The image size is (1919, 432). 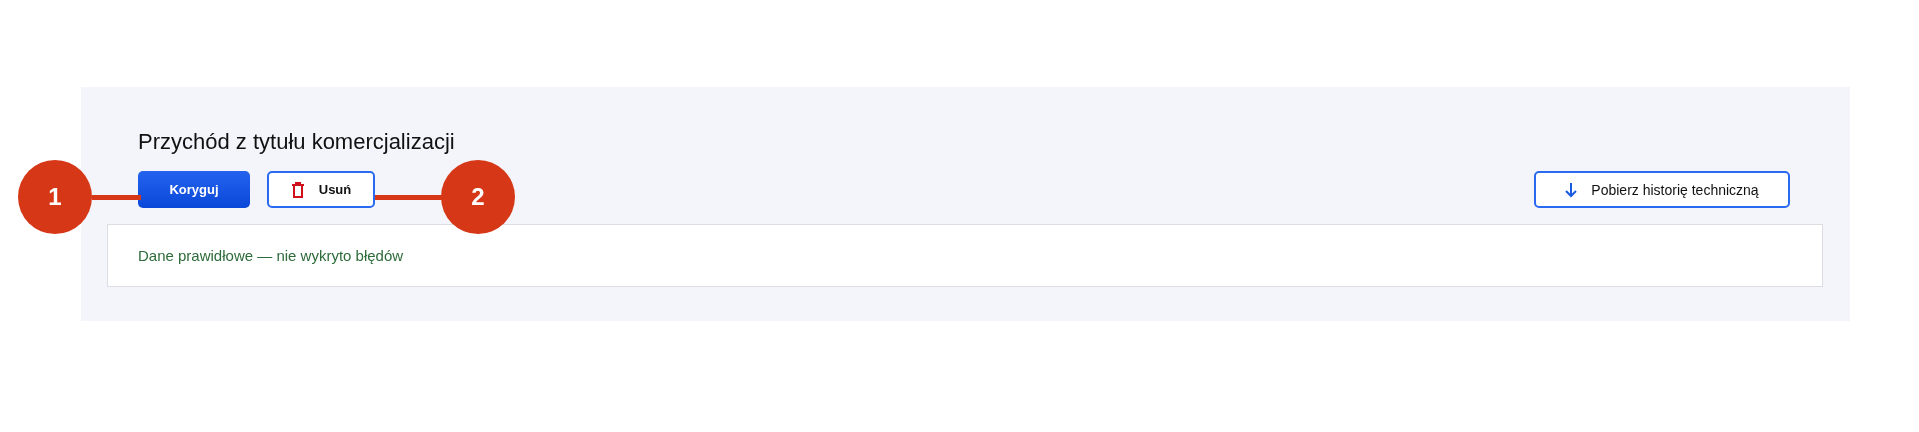 What do you see at coordinates (297, 142) in the screenshot?
I see `section-title: Przychód z tytułu komercjalizacji` at bounding box center [297, 142].